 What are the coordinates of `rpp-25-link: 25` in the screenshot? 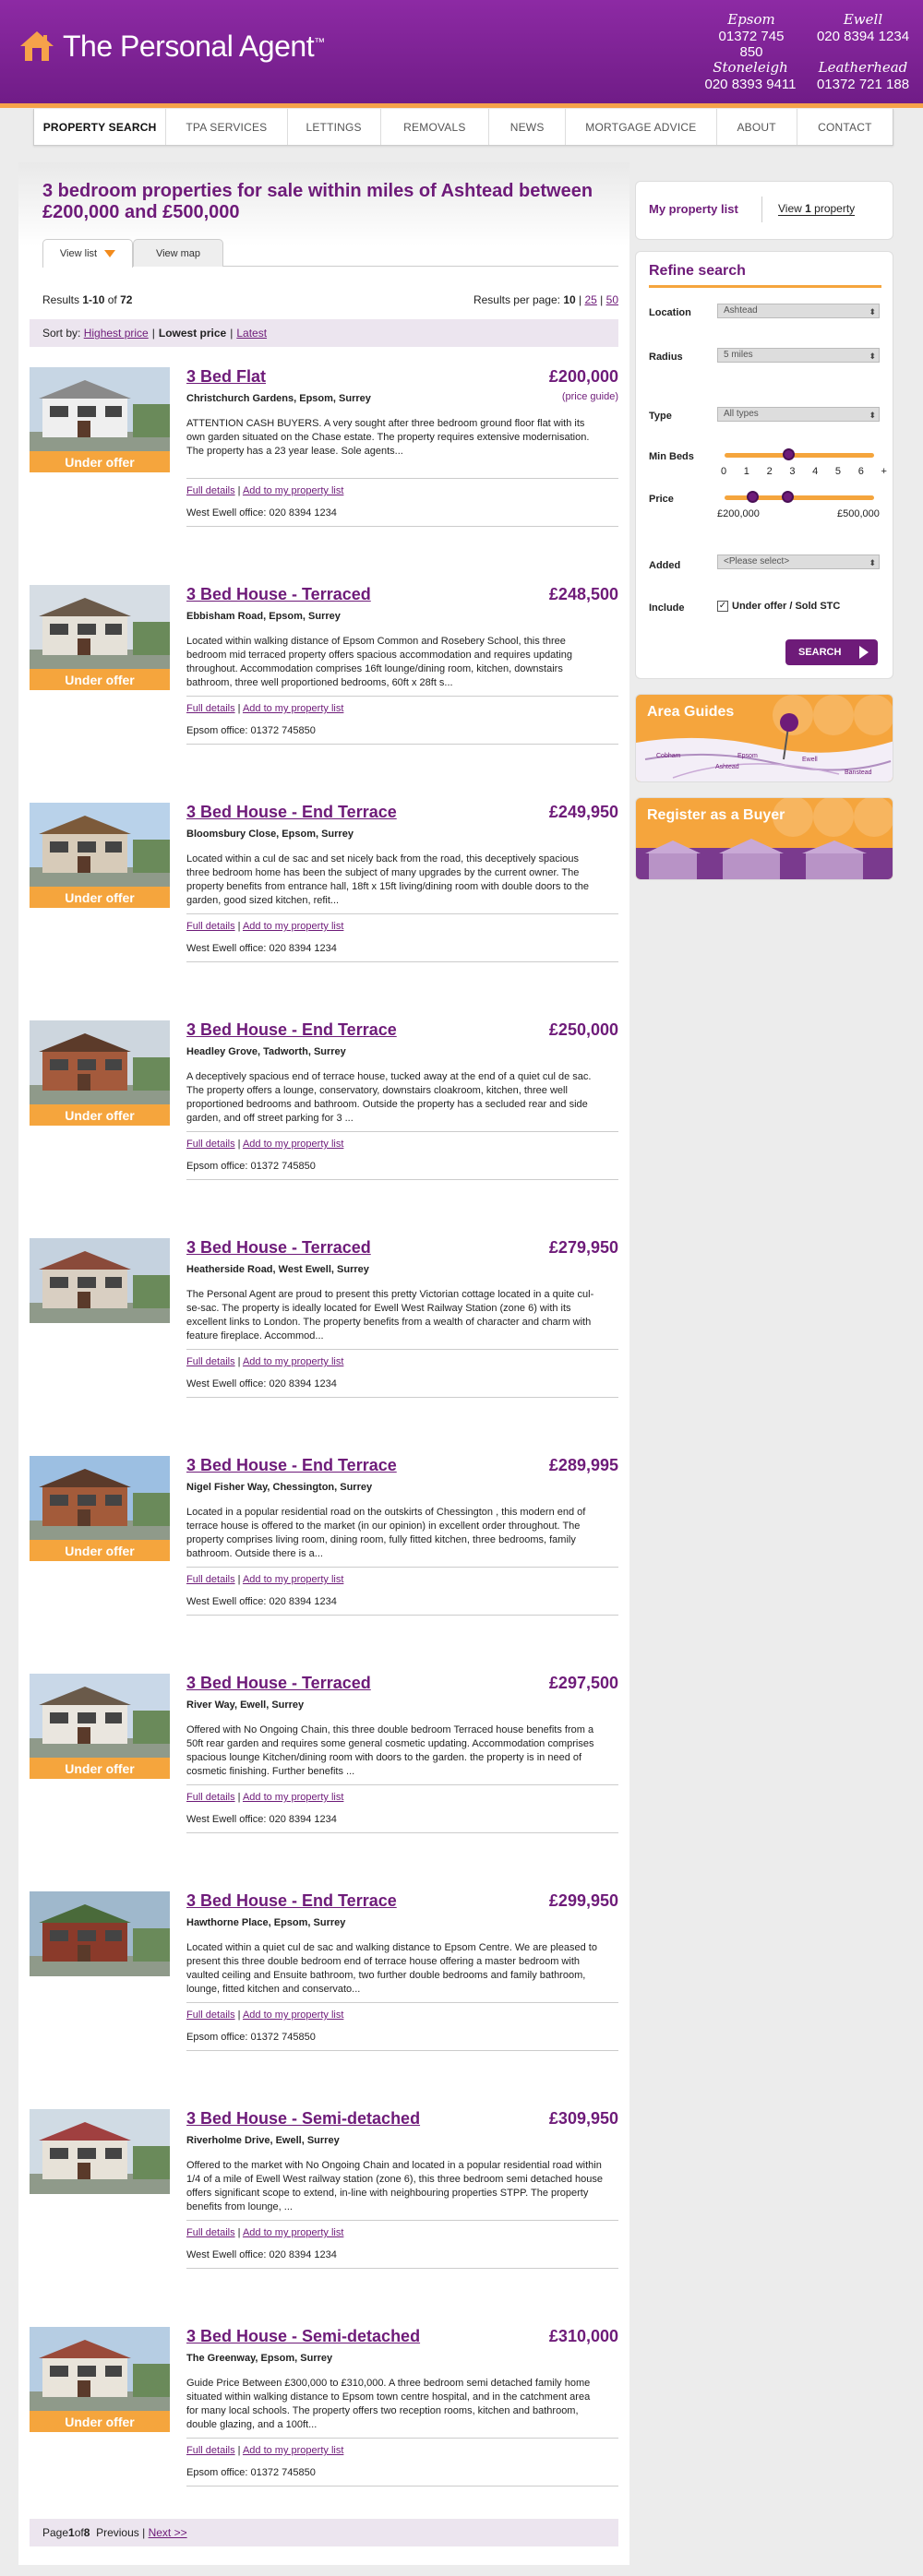 It's located at (590, 299).